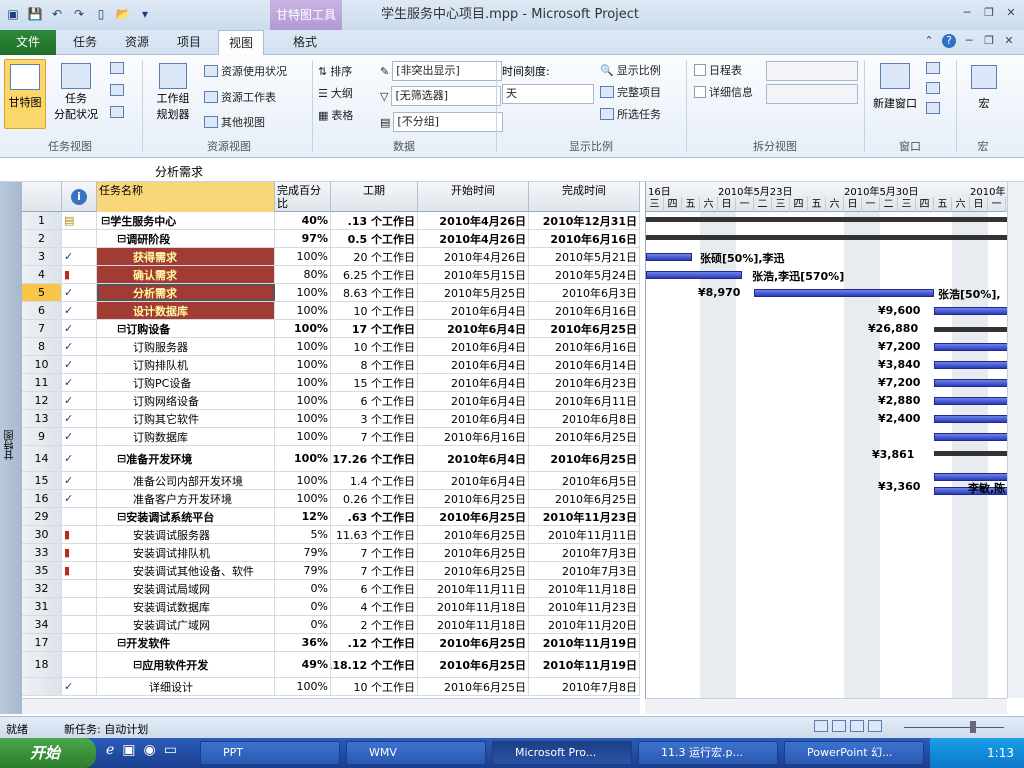 The height and width of the screenshot is (768, 1024). What do you see at coordinates (42, 480) in the screenshot?
I see `row-id: 15` at bounding box center [42, 480].